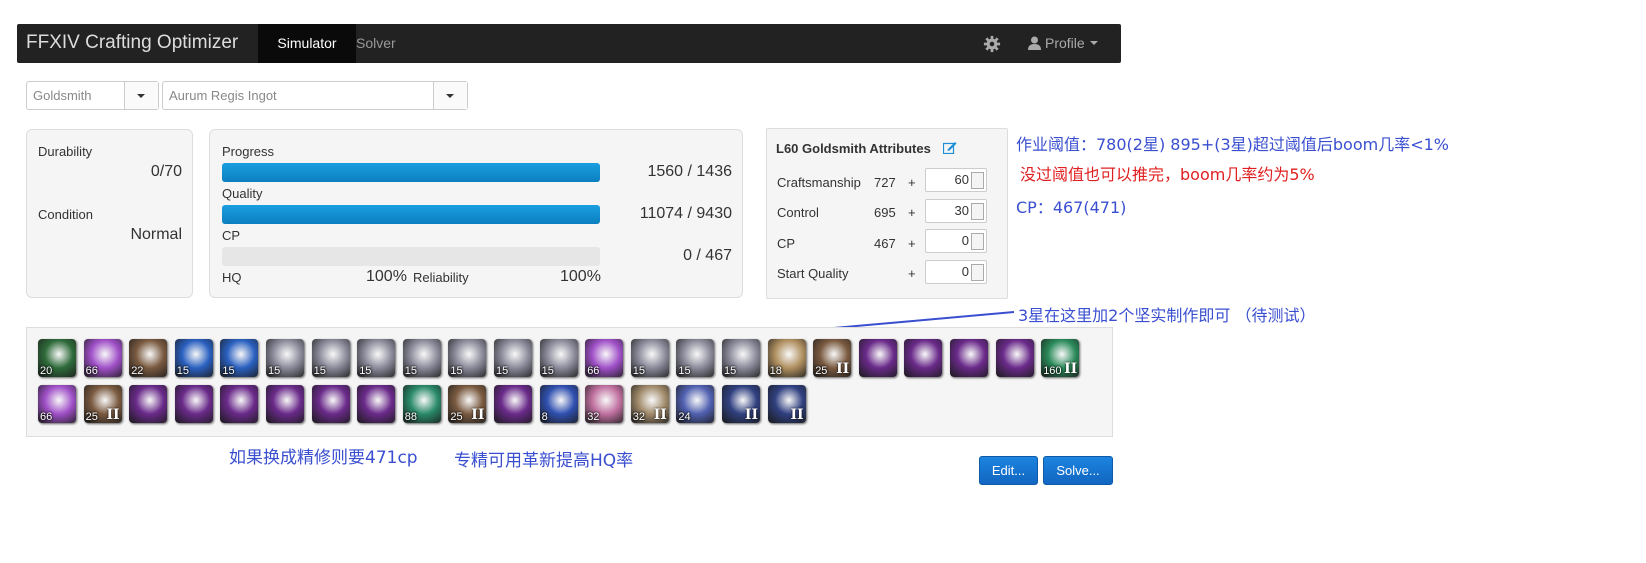  What do you see at coordinates (950, 147) in the screenshot?
I see `edit-icon` at bounding box center [950, 147].